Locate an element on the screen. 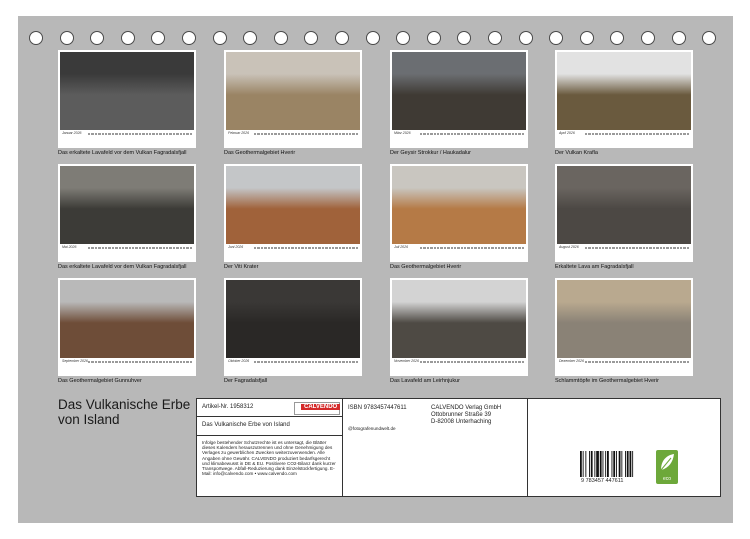 The height and width of the screenshot is (539, 750). month-label: September 2026 is located at coordinates (75, 361).